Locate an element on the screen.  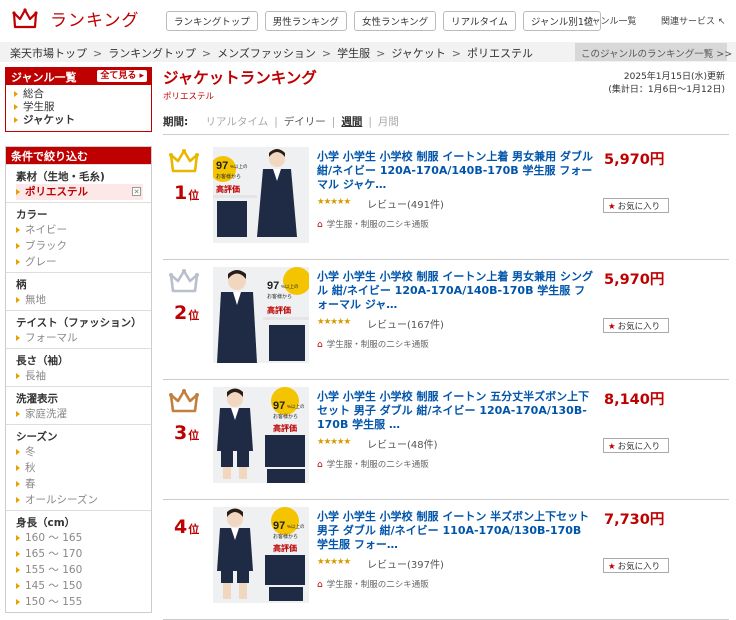
review-link: レビュー(48件) is located at coordinates (402, 443).